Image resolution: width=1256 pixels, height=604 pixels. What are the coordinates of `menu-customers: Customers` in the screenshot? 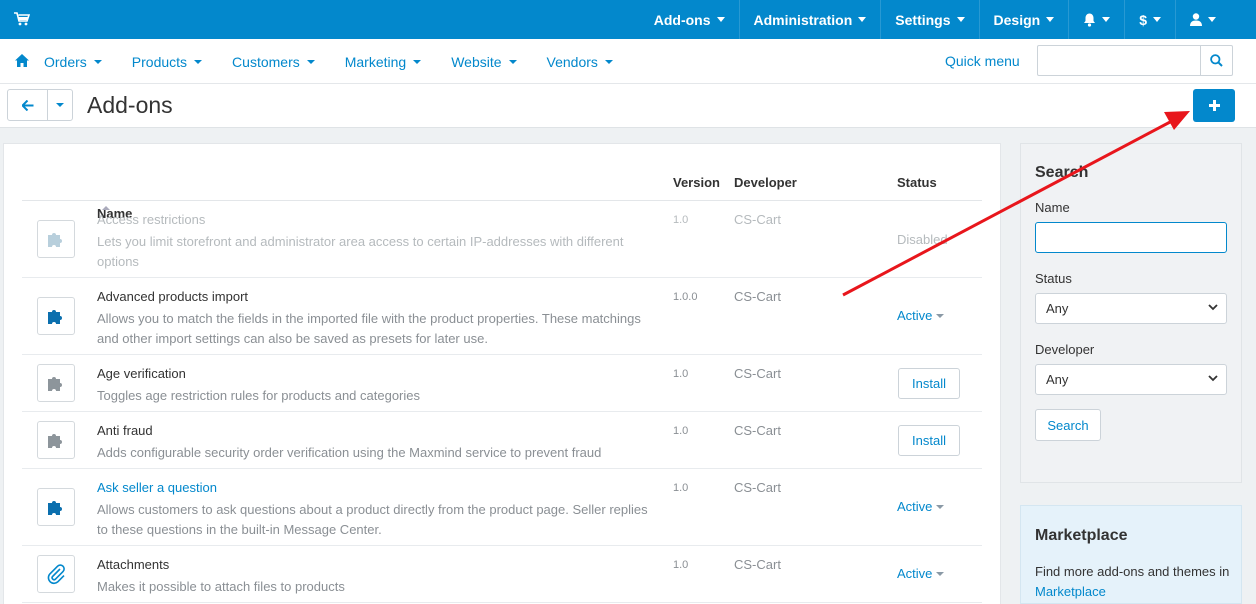 It's located at (273, 62).